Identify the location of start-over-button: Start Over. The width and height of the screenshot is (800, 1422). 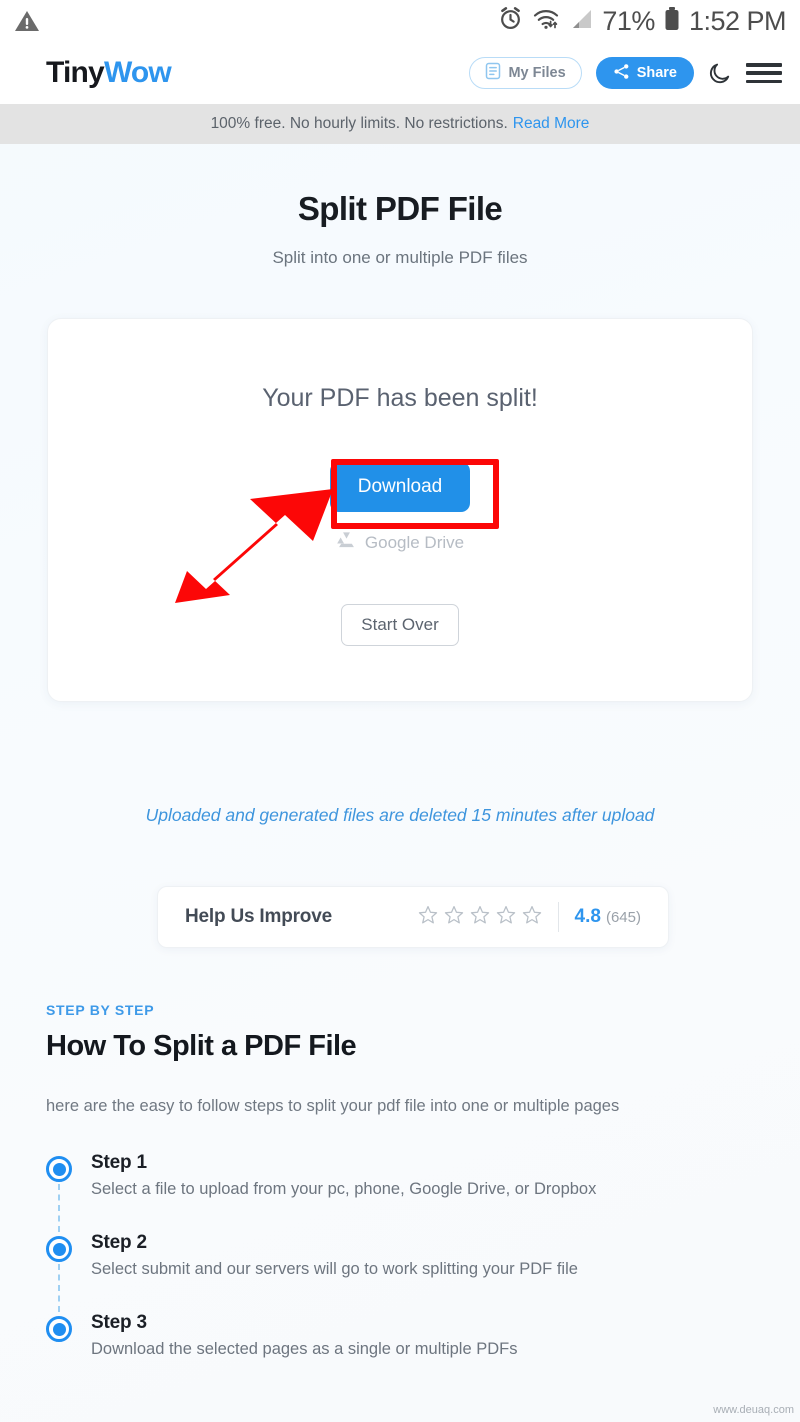
(400, 625).